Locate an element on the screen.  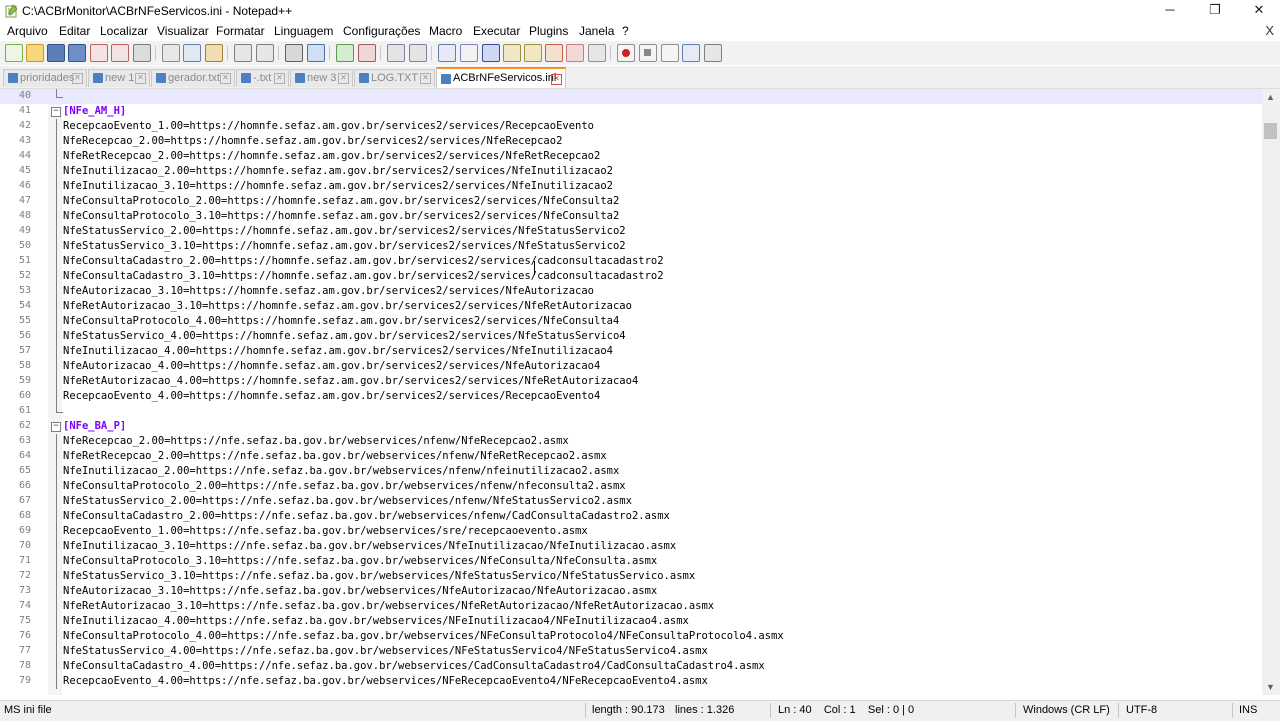
menu-localizar: Localizar is located at coordinates (124, 31).